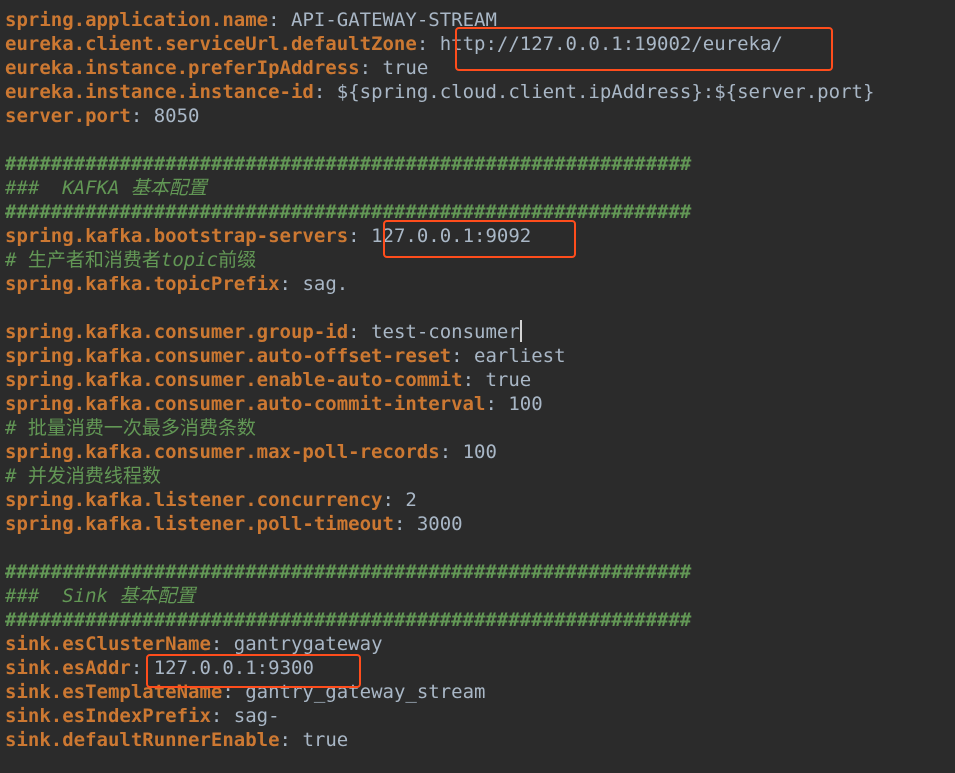 The image size is (955, 773). Describe the element at coordinates (439, 644) in the screenshot. I see `code-line-property: sink.esClusterName: gantrygateway` at that location.